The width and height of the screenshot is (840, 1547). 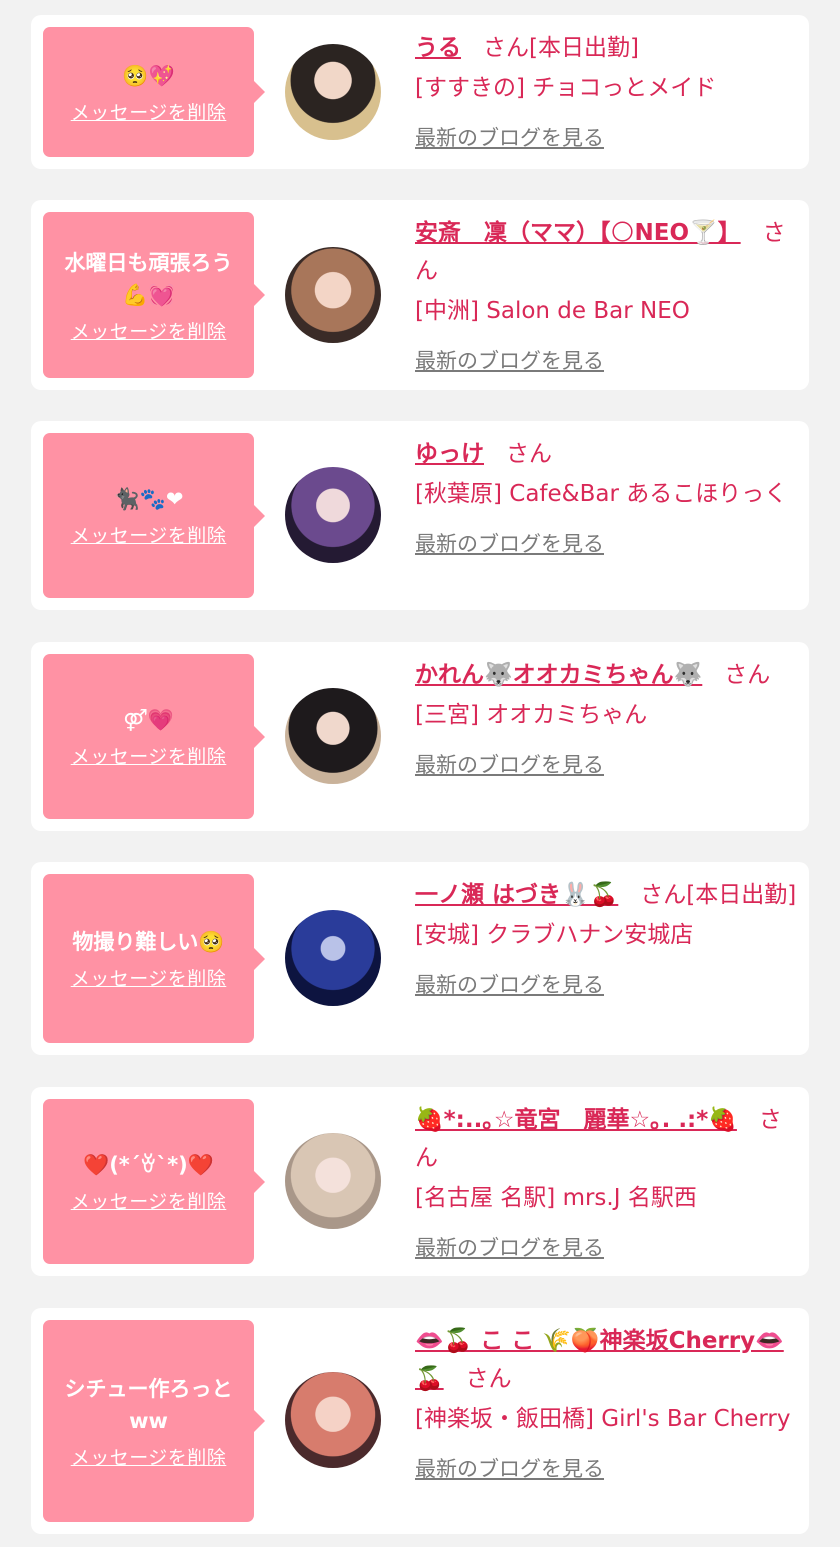 What do you see at coordinates (438, 48) in the screenshot?
I see `cast-name-link: うる` at bounding box center [438, 48].